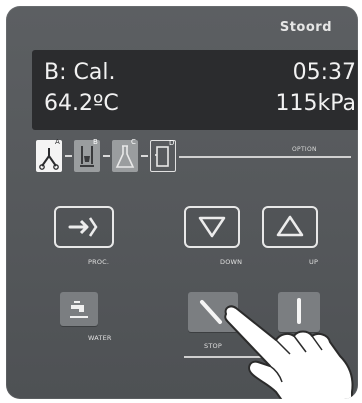 The image size is (362, 403). I want to click on down-button, so click(212, 227).